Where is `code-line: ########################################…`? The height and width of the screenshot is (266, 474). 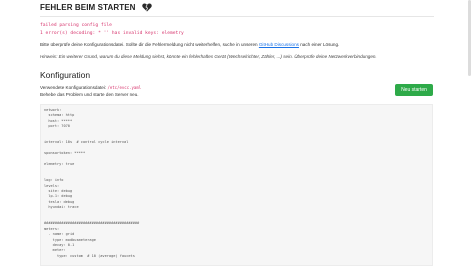 code-line: ########################################… is located at coordinates (92, 223).